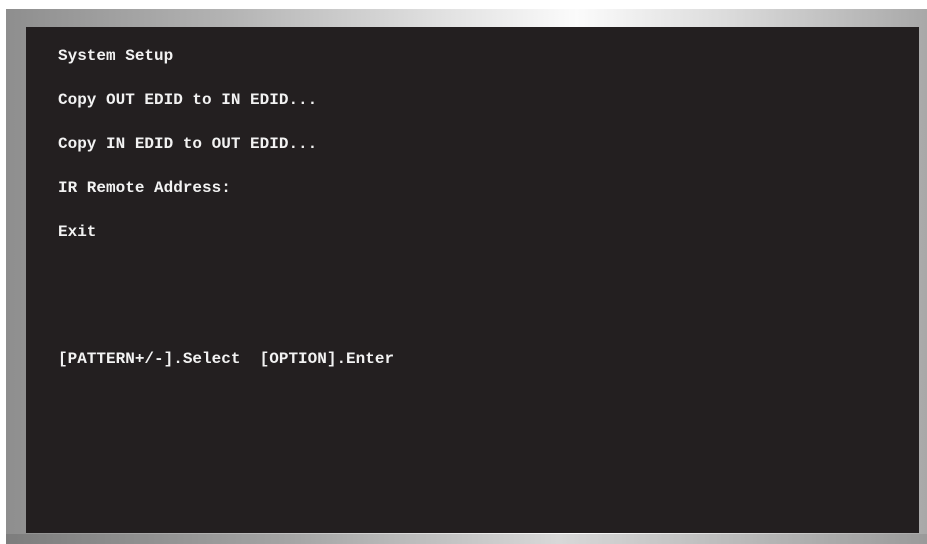  What do you see at coordinates (187, 243) in the screenshot?
I see `menu-item-exit: Exit` at bounding box center [187, 243].